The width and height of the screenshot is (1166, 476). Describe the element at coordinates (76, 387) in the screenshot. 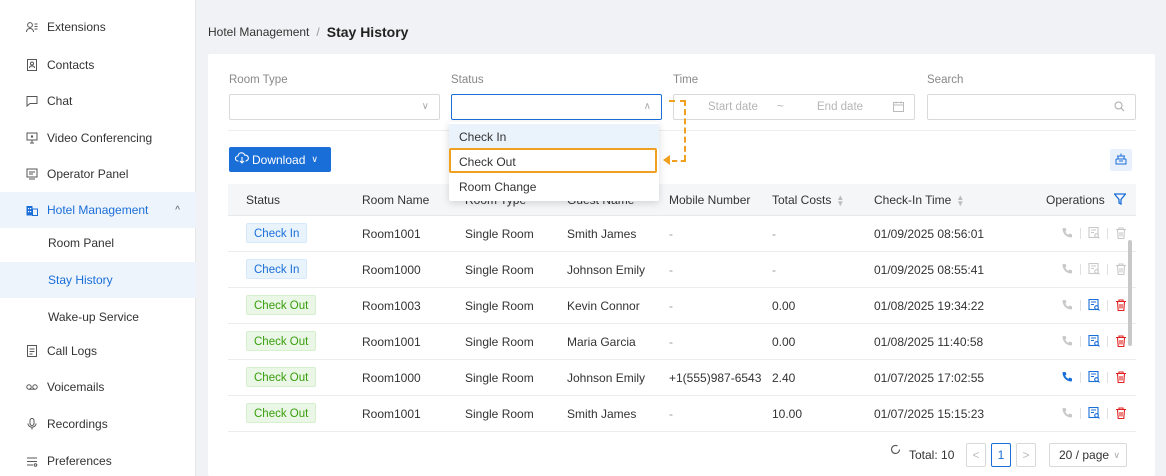

I see `sidebar-item-label: Voicemails` at that location.